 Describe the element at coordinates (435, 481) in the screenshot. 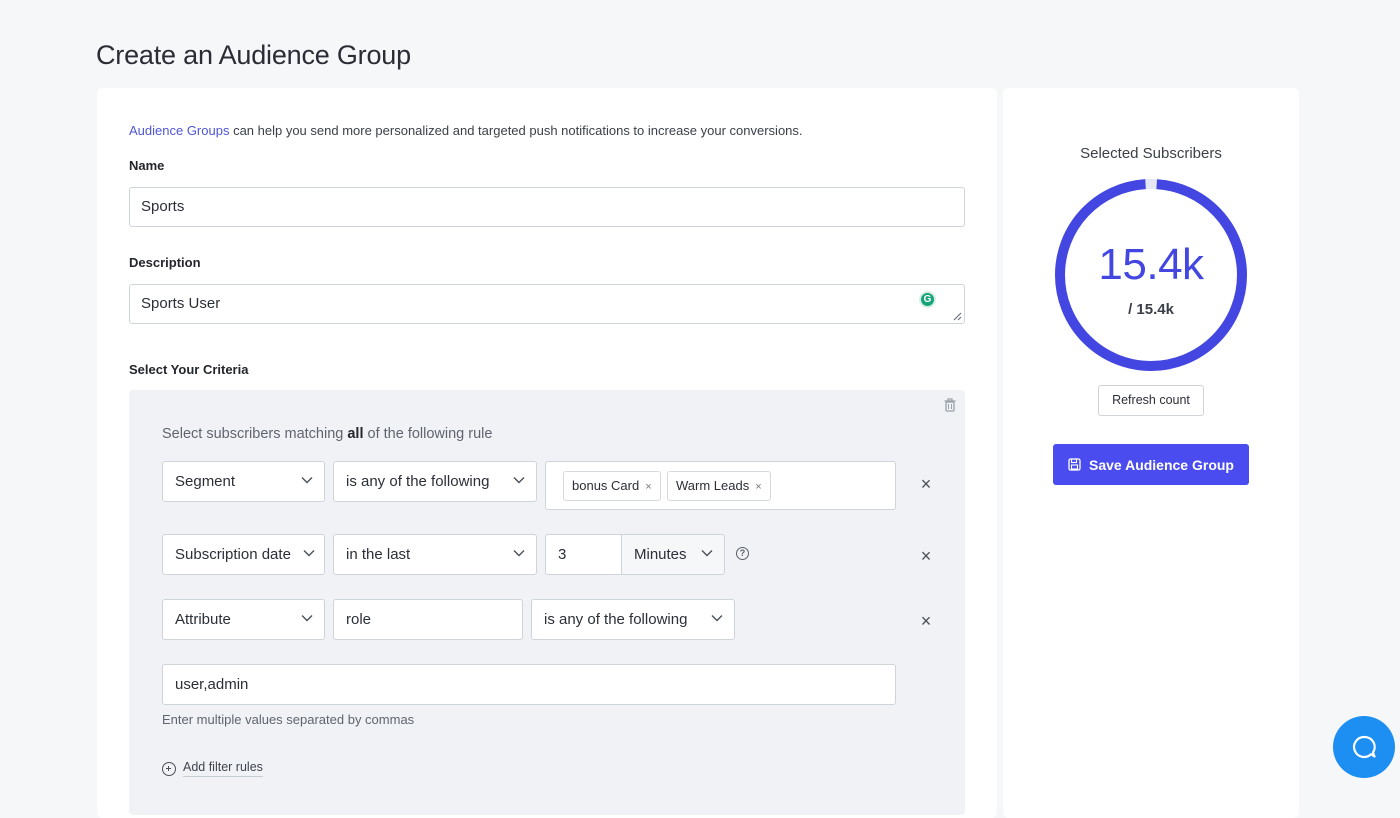

I see `rule1-operator-select: is any of the following` at that location.